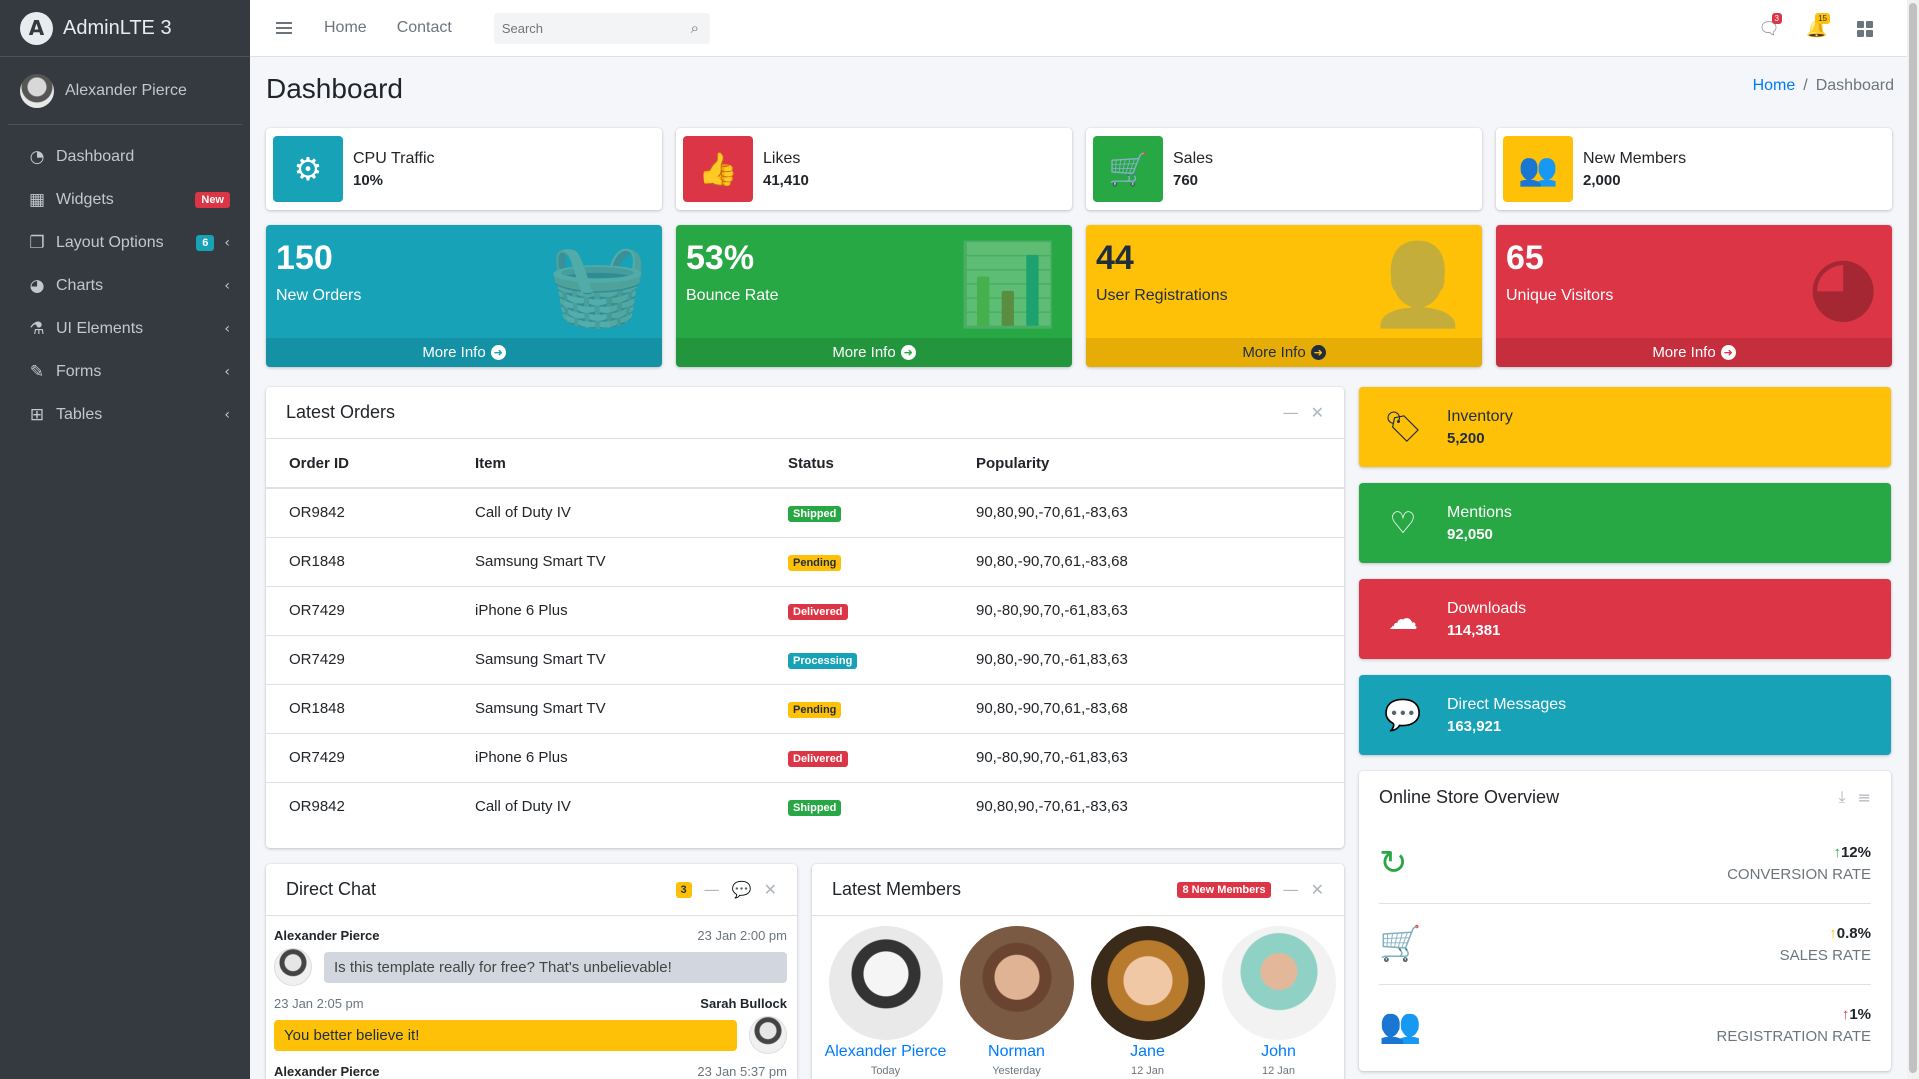  I want to click on th-large-icon, so click(1865, 28).